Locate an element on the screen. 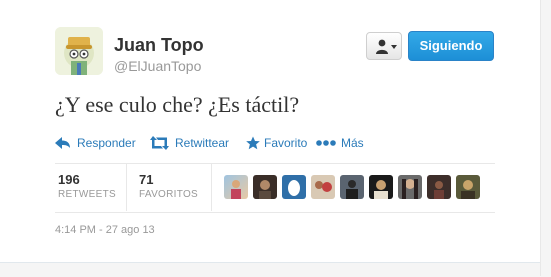 Image resolution: width=551 pixels, height=277 pixels. user-avatar is located at coordinates (79, 51).